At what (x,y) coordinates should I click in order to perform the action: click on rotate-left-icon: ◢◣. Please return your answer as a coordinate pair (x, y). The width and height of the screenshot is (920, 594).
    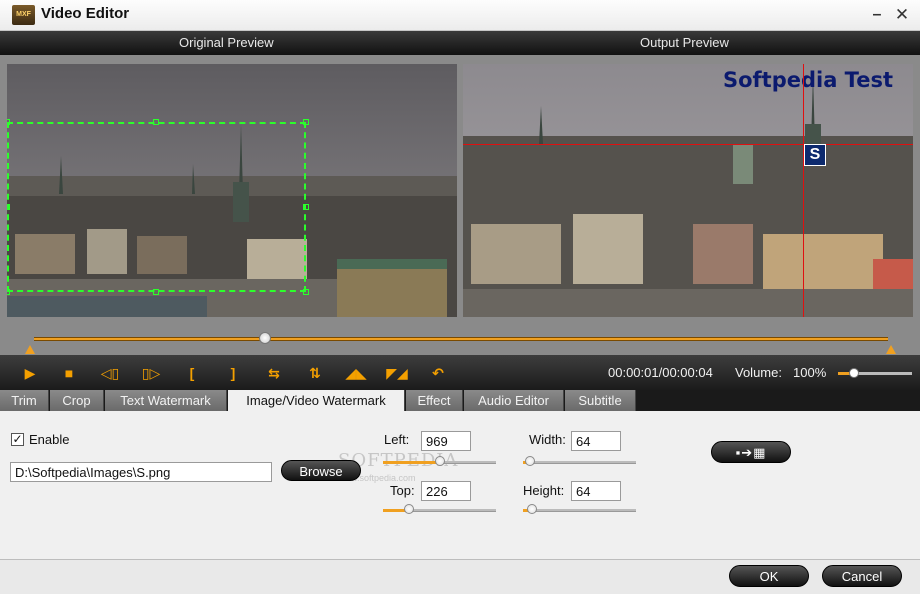
    Looking at the image, I should click on (356, 373).